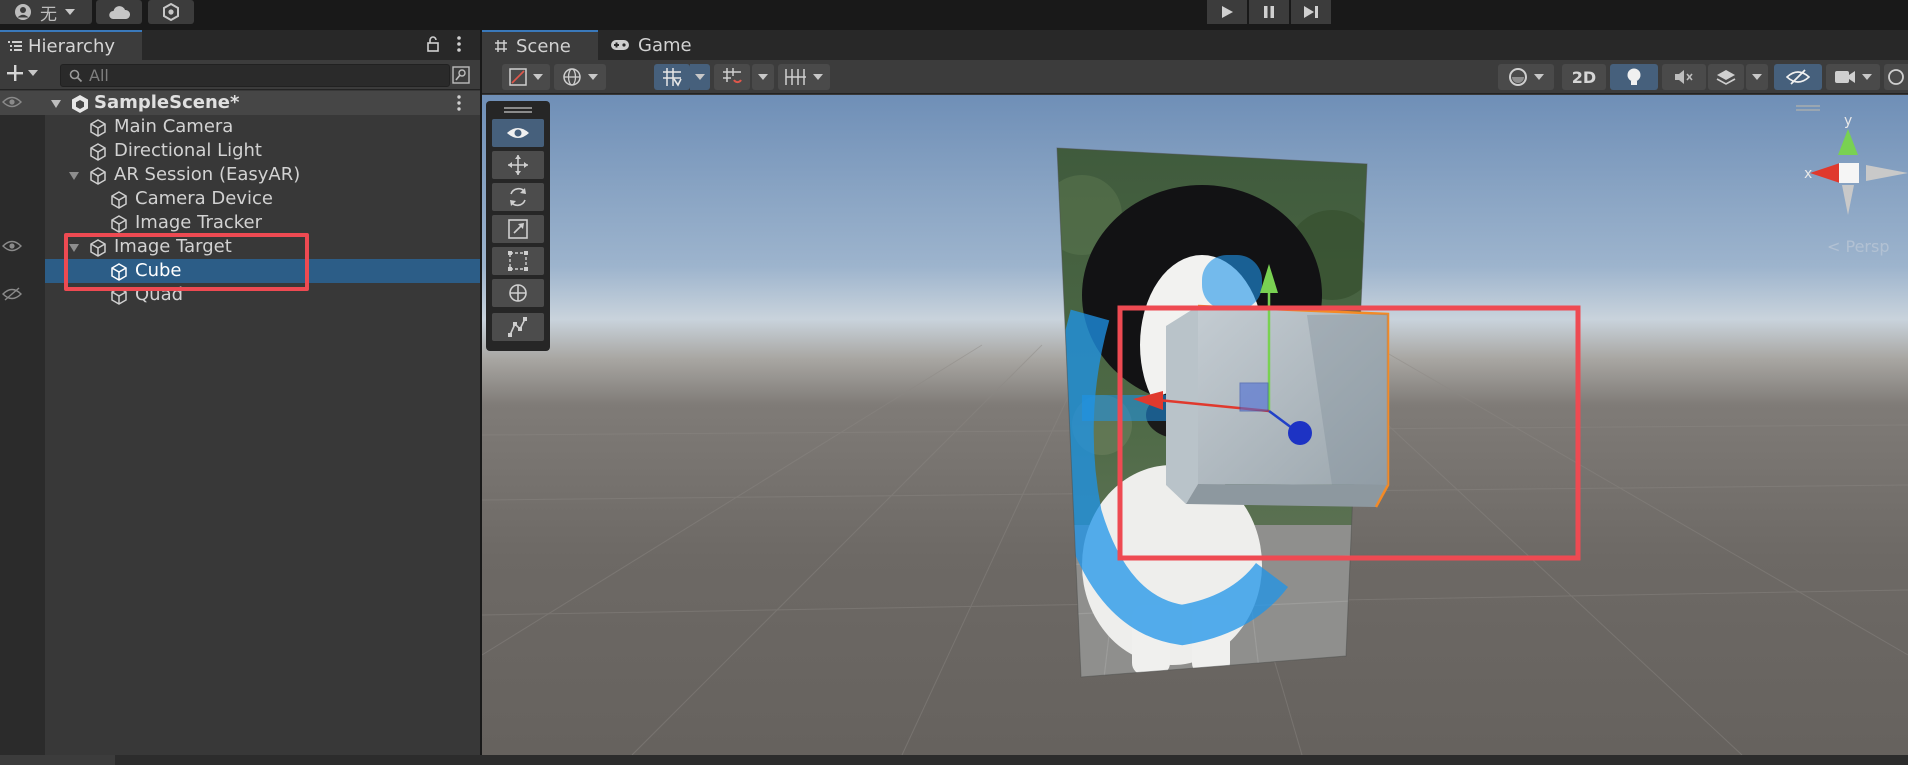 This screenshot has height=765, width=1908. Describe the element at coordinates (518, 293) in the screenshot. I see `transform-tool` at that location.